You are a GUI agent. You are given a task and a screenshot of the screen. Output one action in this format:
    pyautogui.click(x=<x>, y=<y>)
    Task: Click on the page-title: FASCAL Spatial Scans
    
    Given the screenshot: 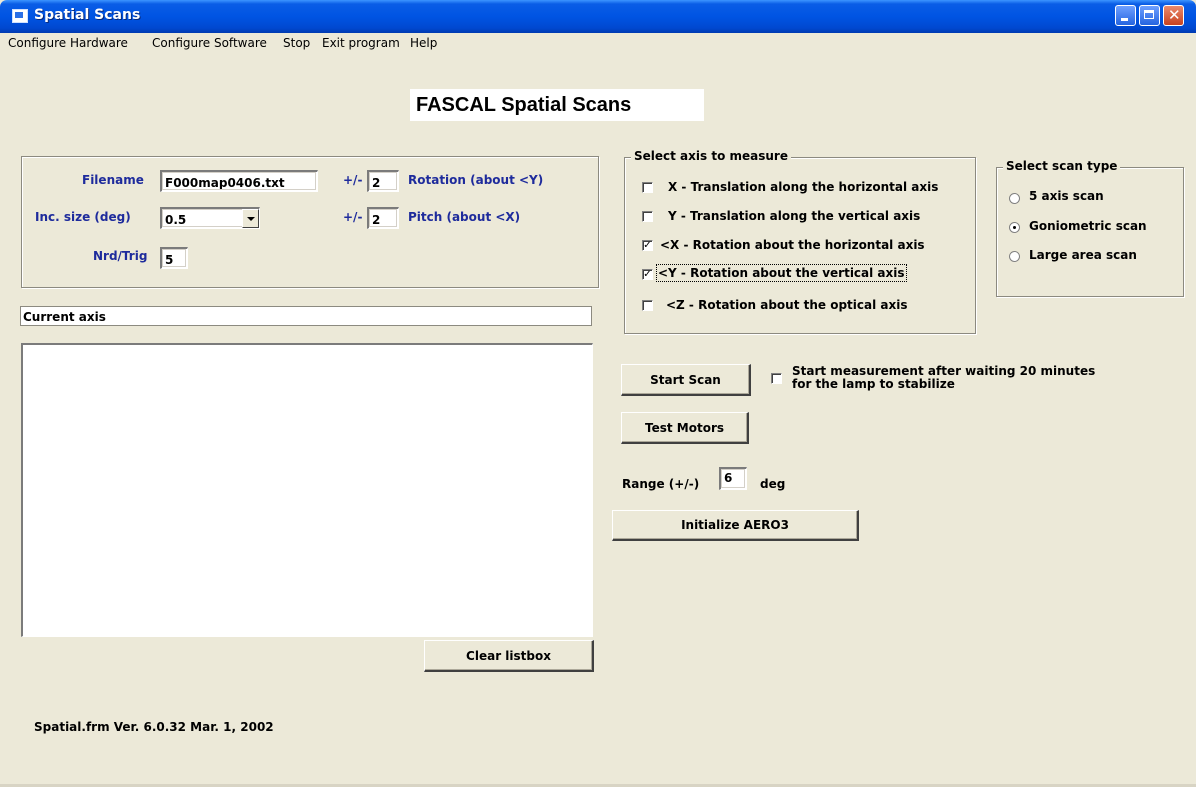 What is the action you would take?
    pyautogui.click(x=557, y=105)
    